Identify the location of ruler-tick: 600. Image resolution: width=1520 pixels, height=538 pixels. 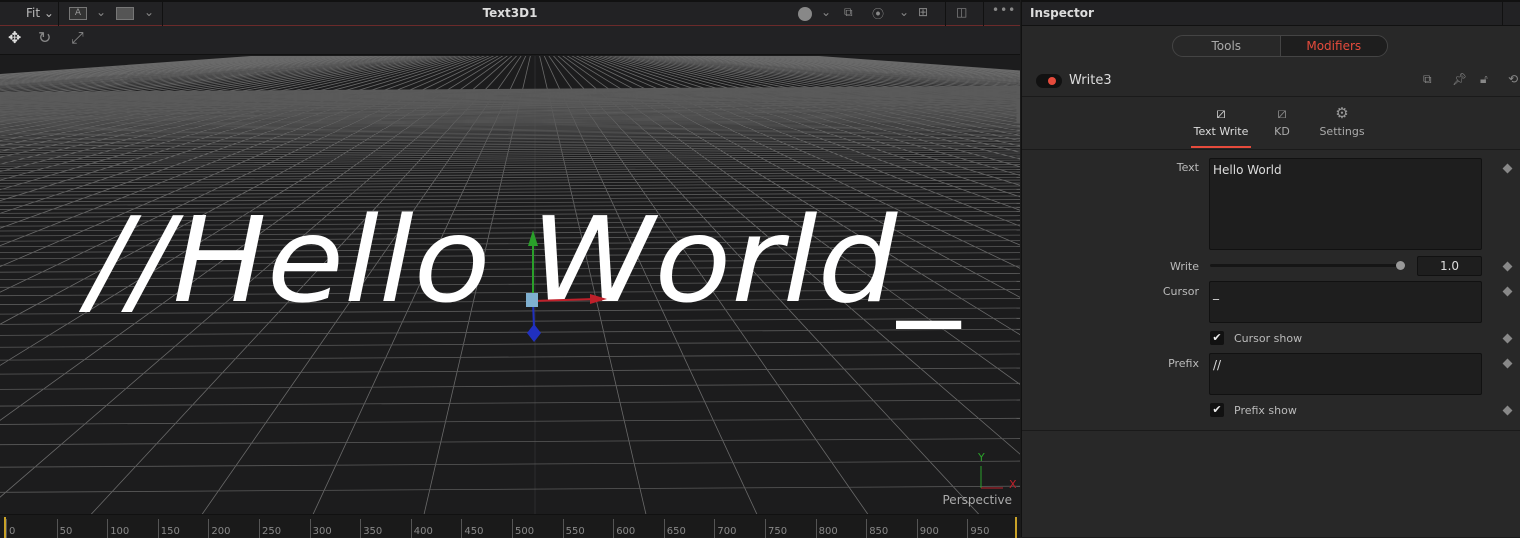
(624, 528).